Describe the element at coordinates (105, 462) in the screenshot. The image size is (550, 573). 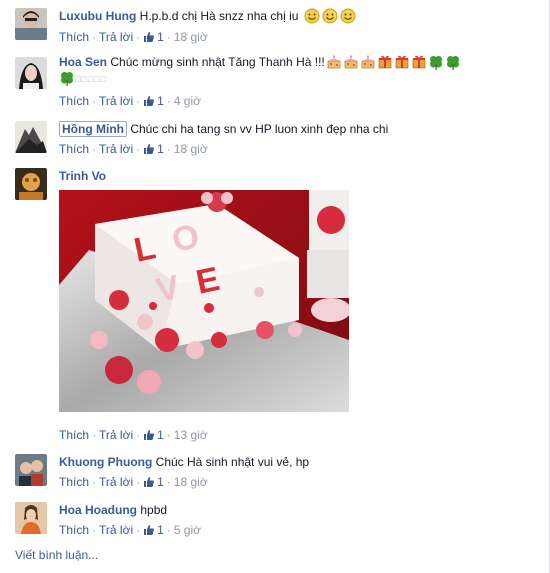
I see `comment-author: Khuong Phuong` at that location.